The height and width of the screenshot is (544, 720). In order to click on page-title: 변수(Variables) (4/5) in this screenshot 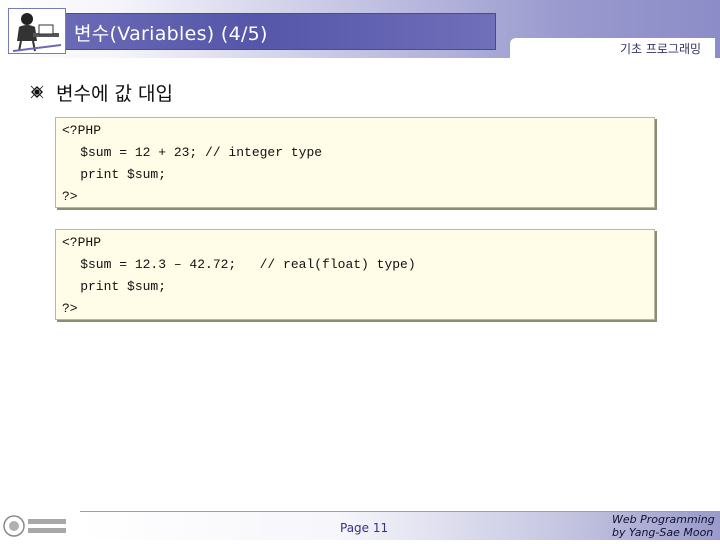, I will do `click(171, 34)`.